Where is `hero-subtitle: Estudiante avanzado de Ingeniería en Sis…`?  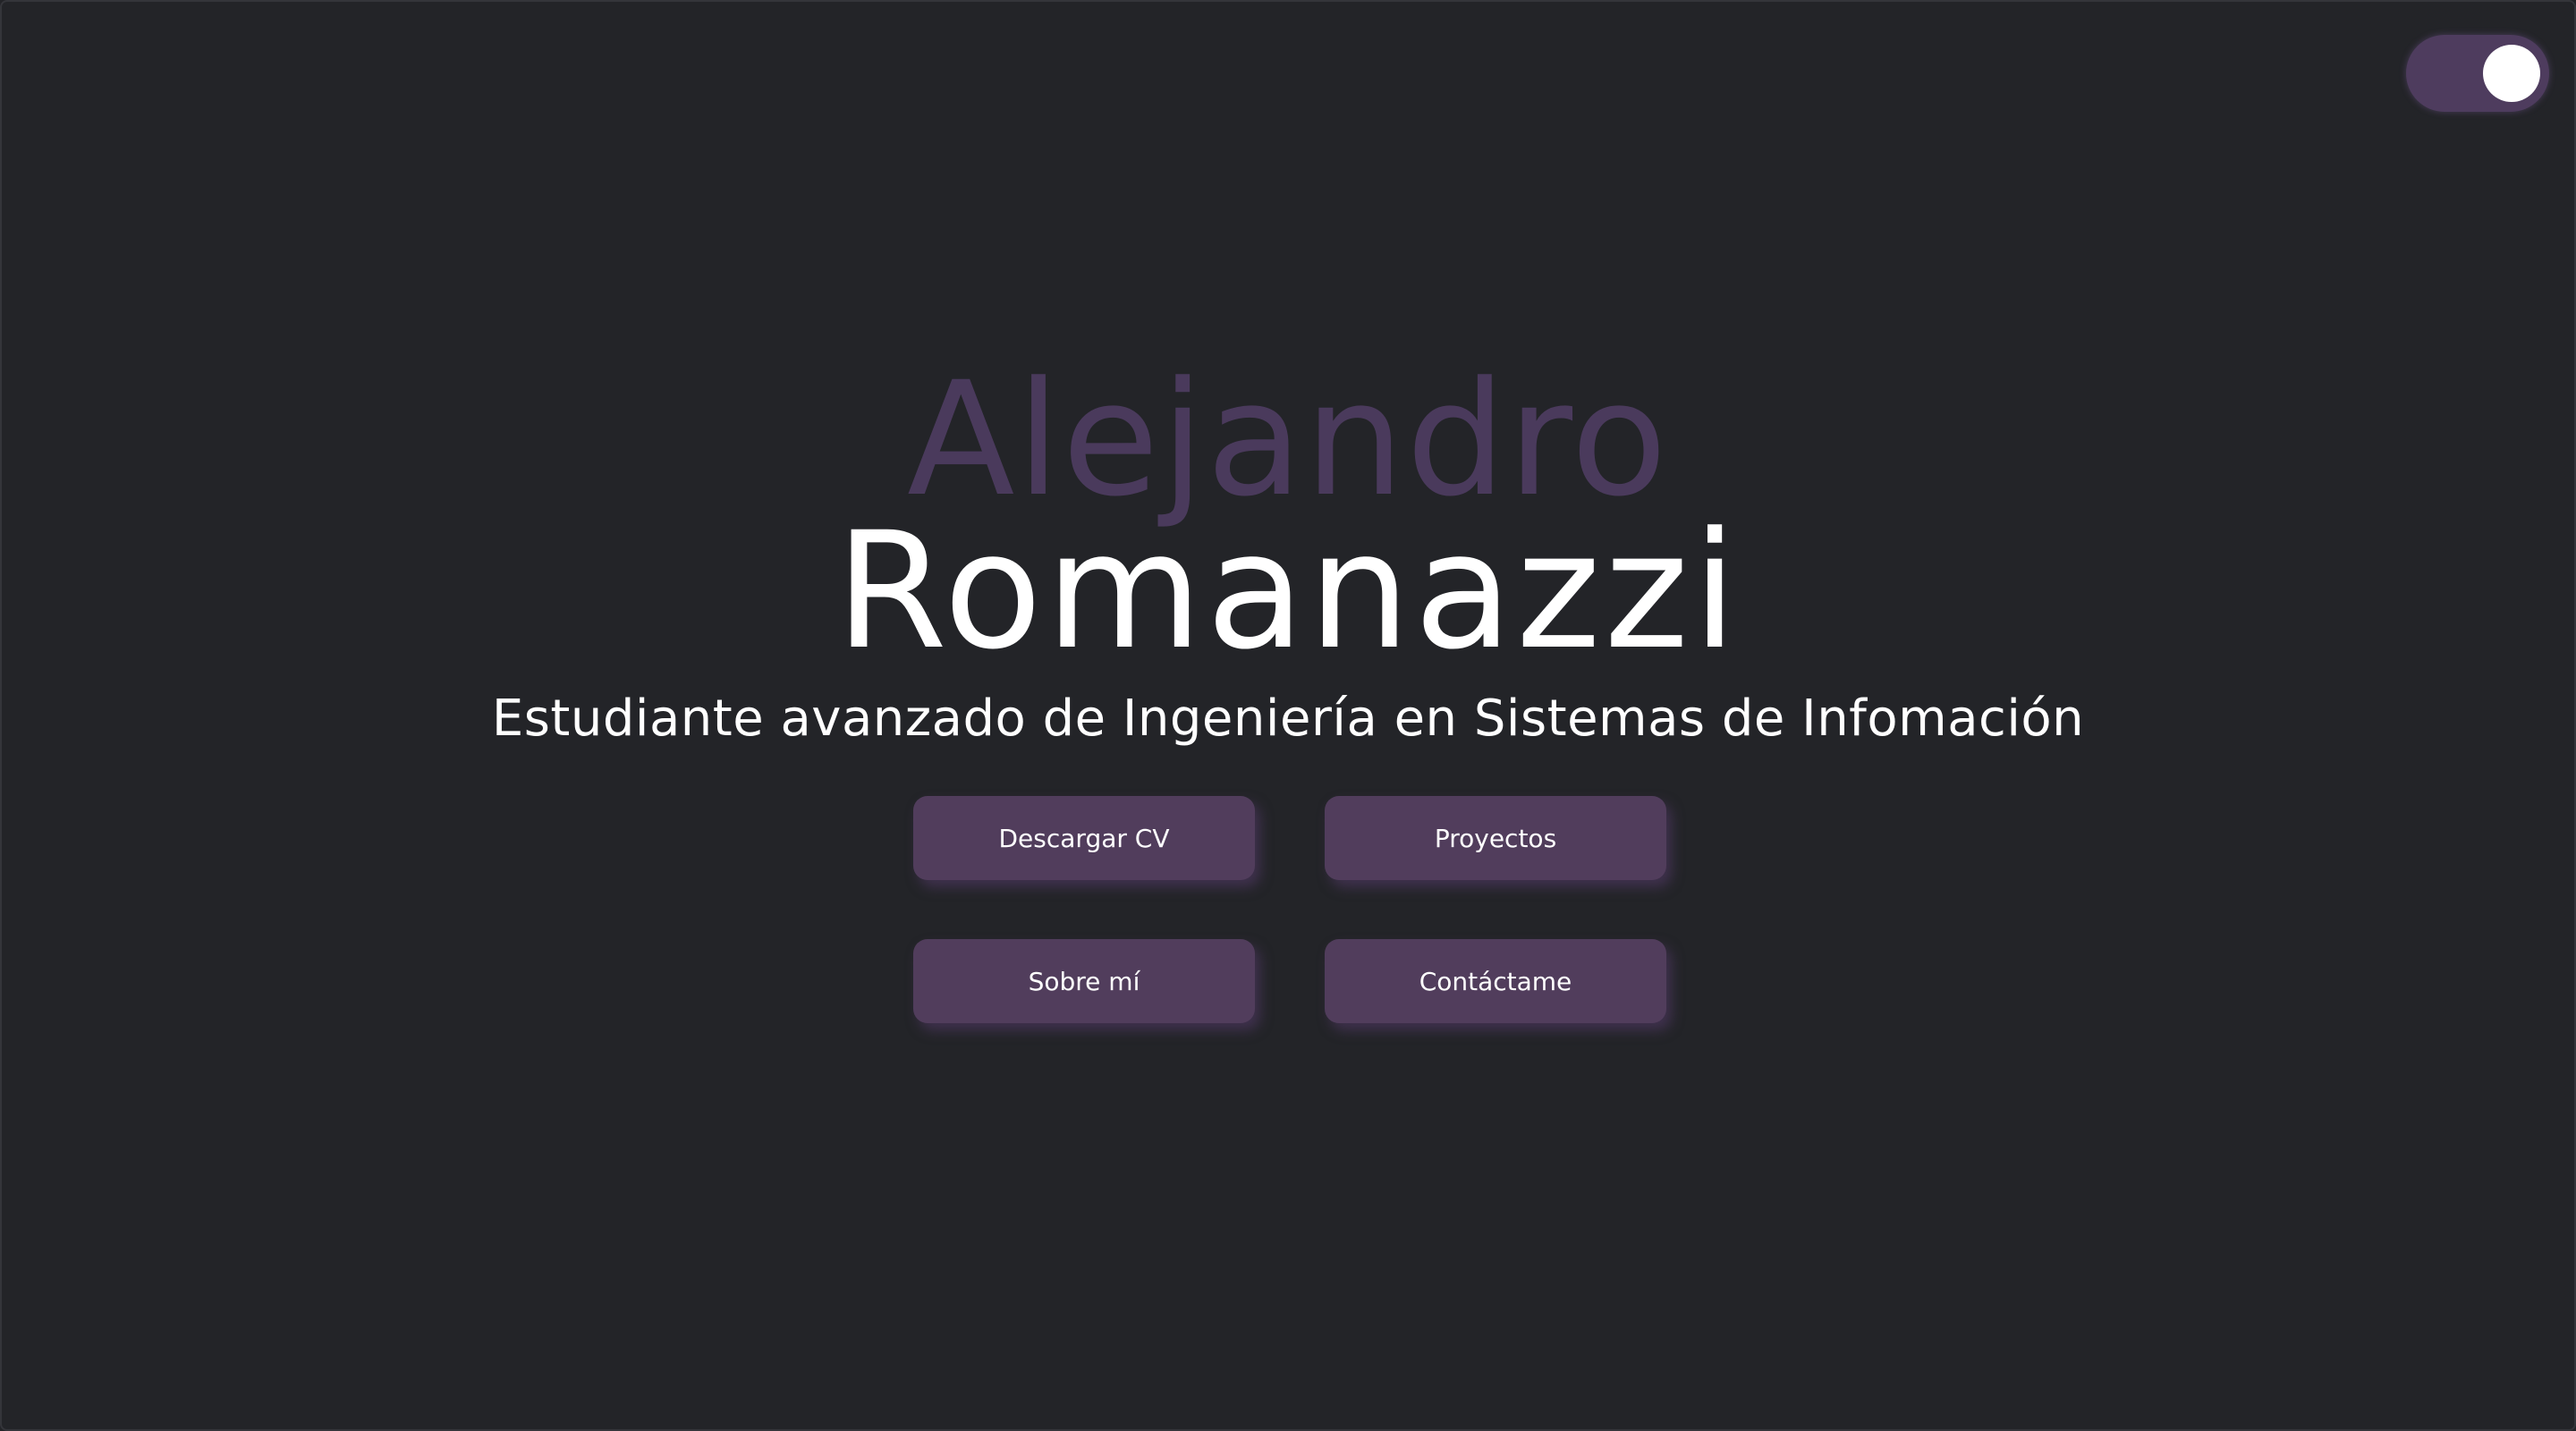
hero-subtitle: Estudiante avanzado de Ingeniería en Sis… is located at coordinates (1288, 719).